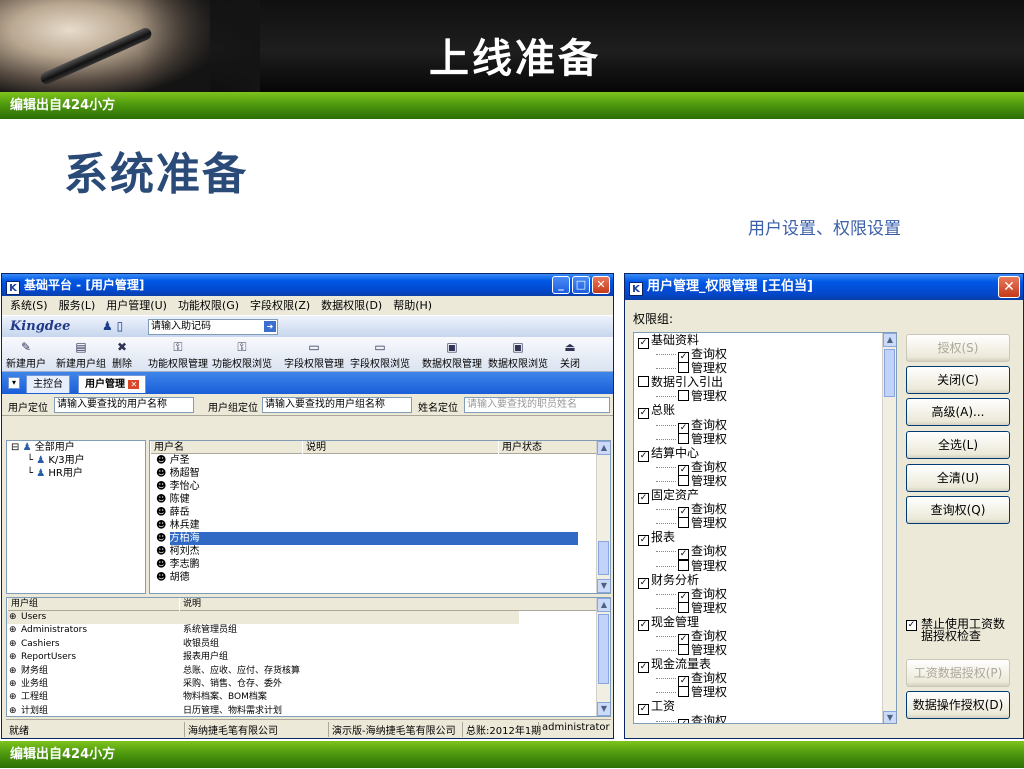 The width and height of the screenshot is (1024, 769). What do you see at coordinates (314, 354) in the screenshot?
I see `toolbar-button-5: ▭ 字段权限管理` at bounding box center [314, 354].